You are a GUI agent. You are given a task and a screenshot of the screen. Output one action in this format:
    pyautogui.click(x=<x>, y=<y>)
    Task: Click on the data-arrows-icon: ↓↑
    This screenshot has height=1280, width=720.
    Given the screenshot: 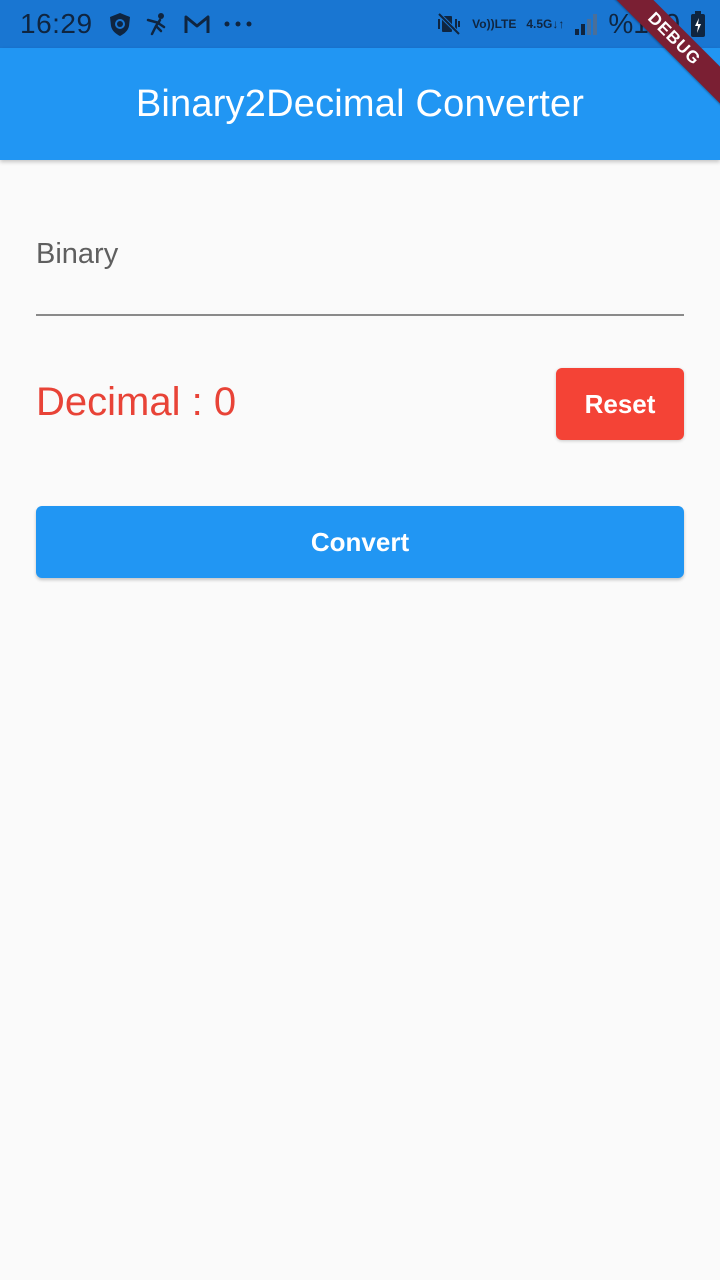 What is the action you would take?
    pyautogui.click(x=558, y=23)
    